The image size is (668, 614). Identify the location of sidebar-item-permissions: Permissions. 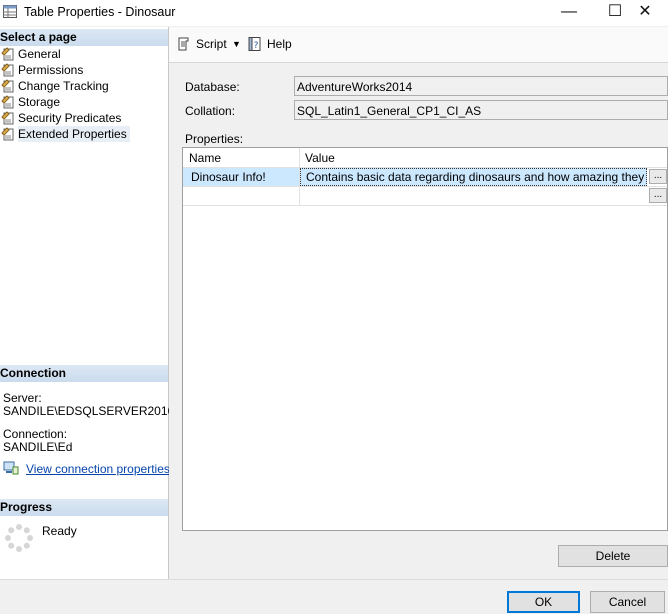
(84, 70).